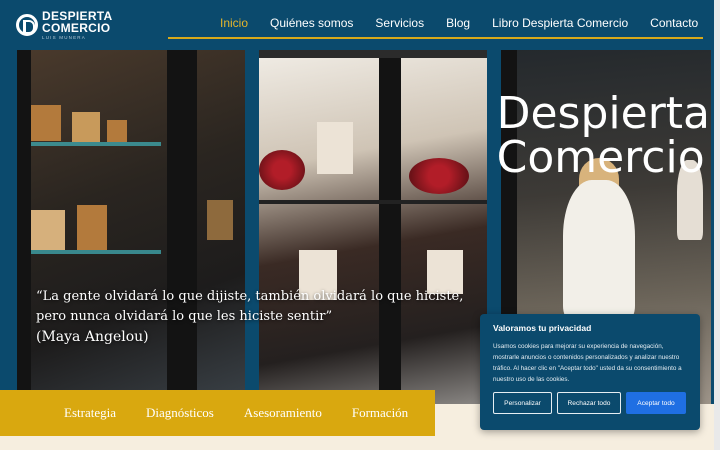  What do you see at coordinates (92, 337) in the screenshot?
I see `quote-author: (Maya Angelou)` at bounding box center [92, 337].